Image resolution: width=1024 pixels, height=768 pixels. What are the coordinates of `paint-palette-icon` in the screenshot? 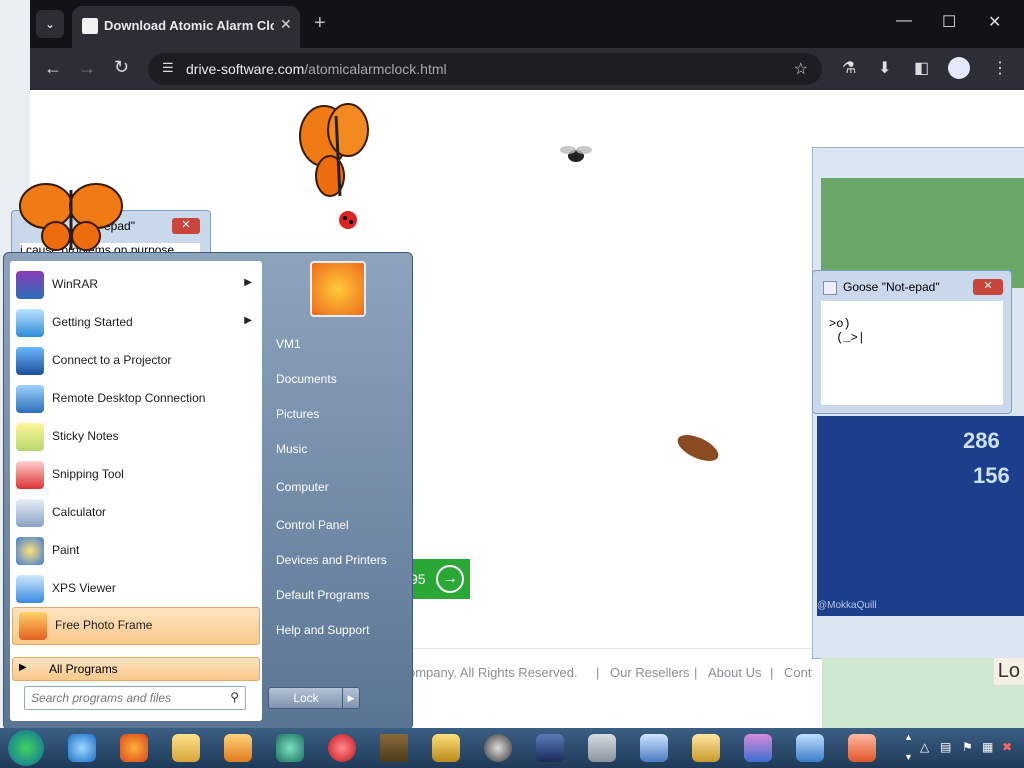 It's located at (30, 551).